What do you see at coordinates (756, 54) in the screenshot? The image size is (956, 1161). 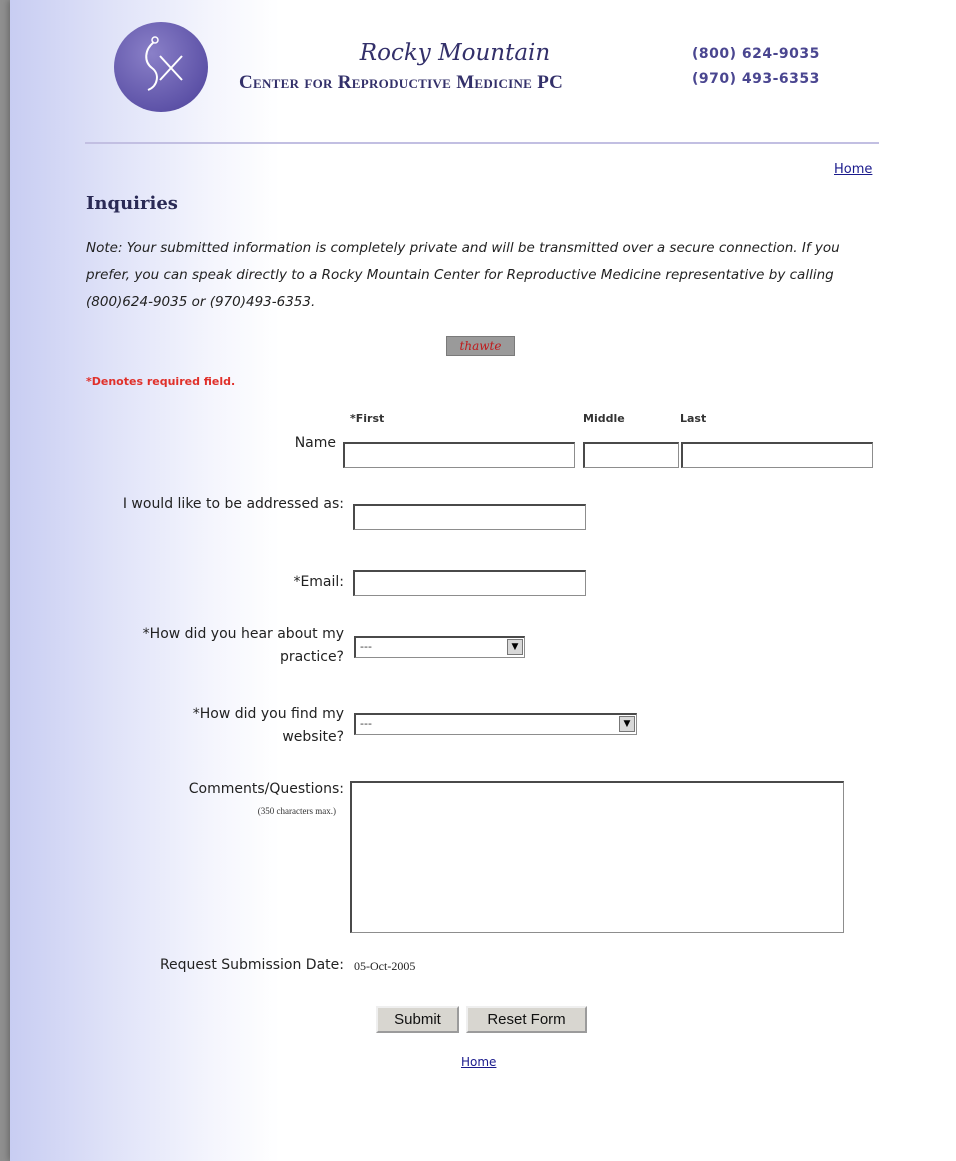 I see `phone-number-1: (800) 624-9035` at bounding box center [756, 54].